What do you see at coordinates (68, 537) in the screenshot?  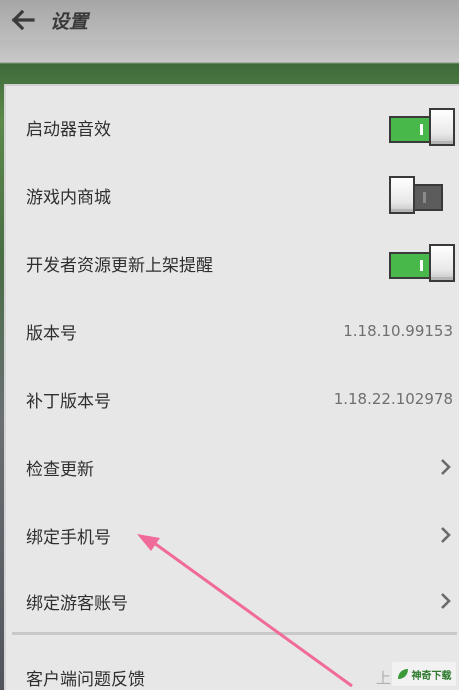 I see `setting-label: 绑定手机号` at bounding box center [68, 537].